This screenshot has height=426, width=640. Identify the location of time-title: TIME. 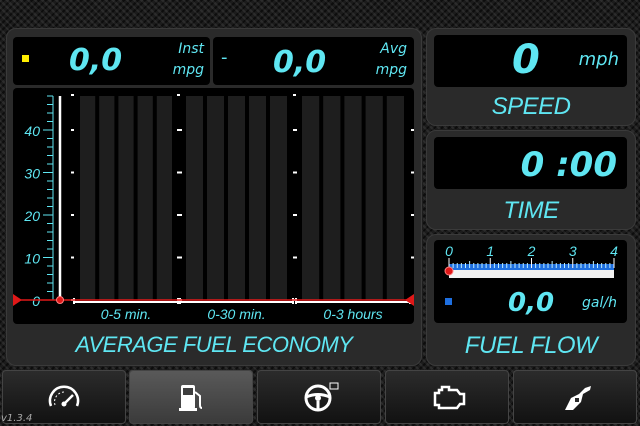
(531, 210).